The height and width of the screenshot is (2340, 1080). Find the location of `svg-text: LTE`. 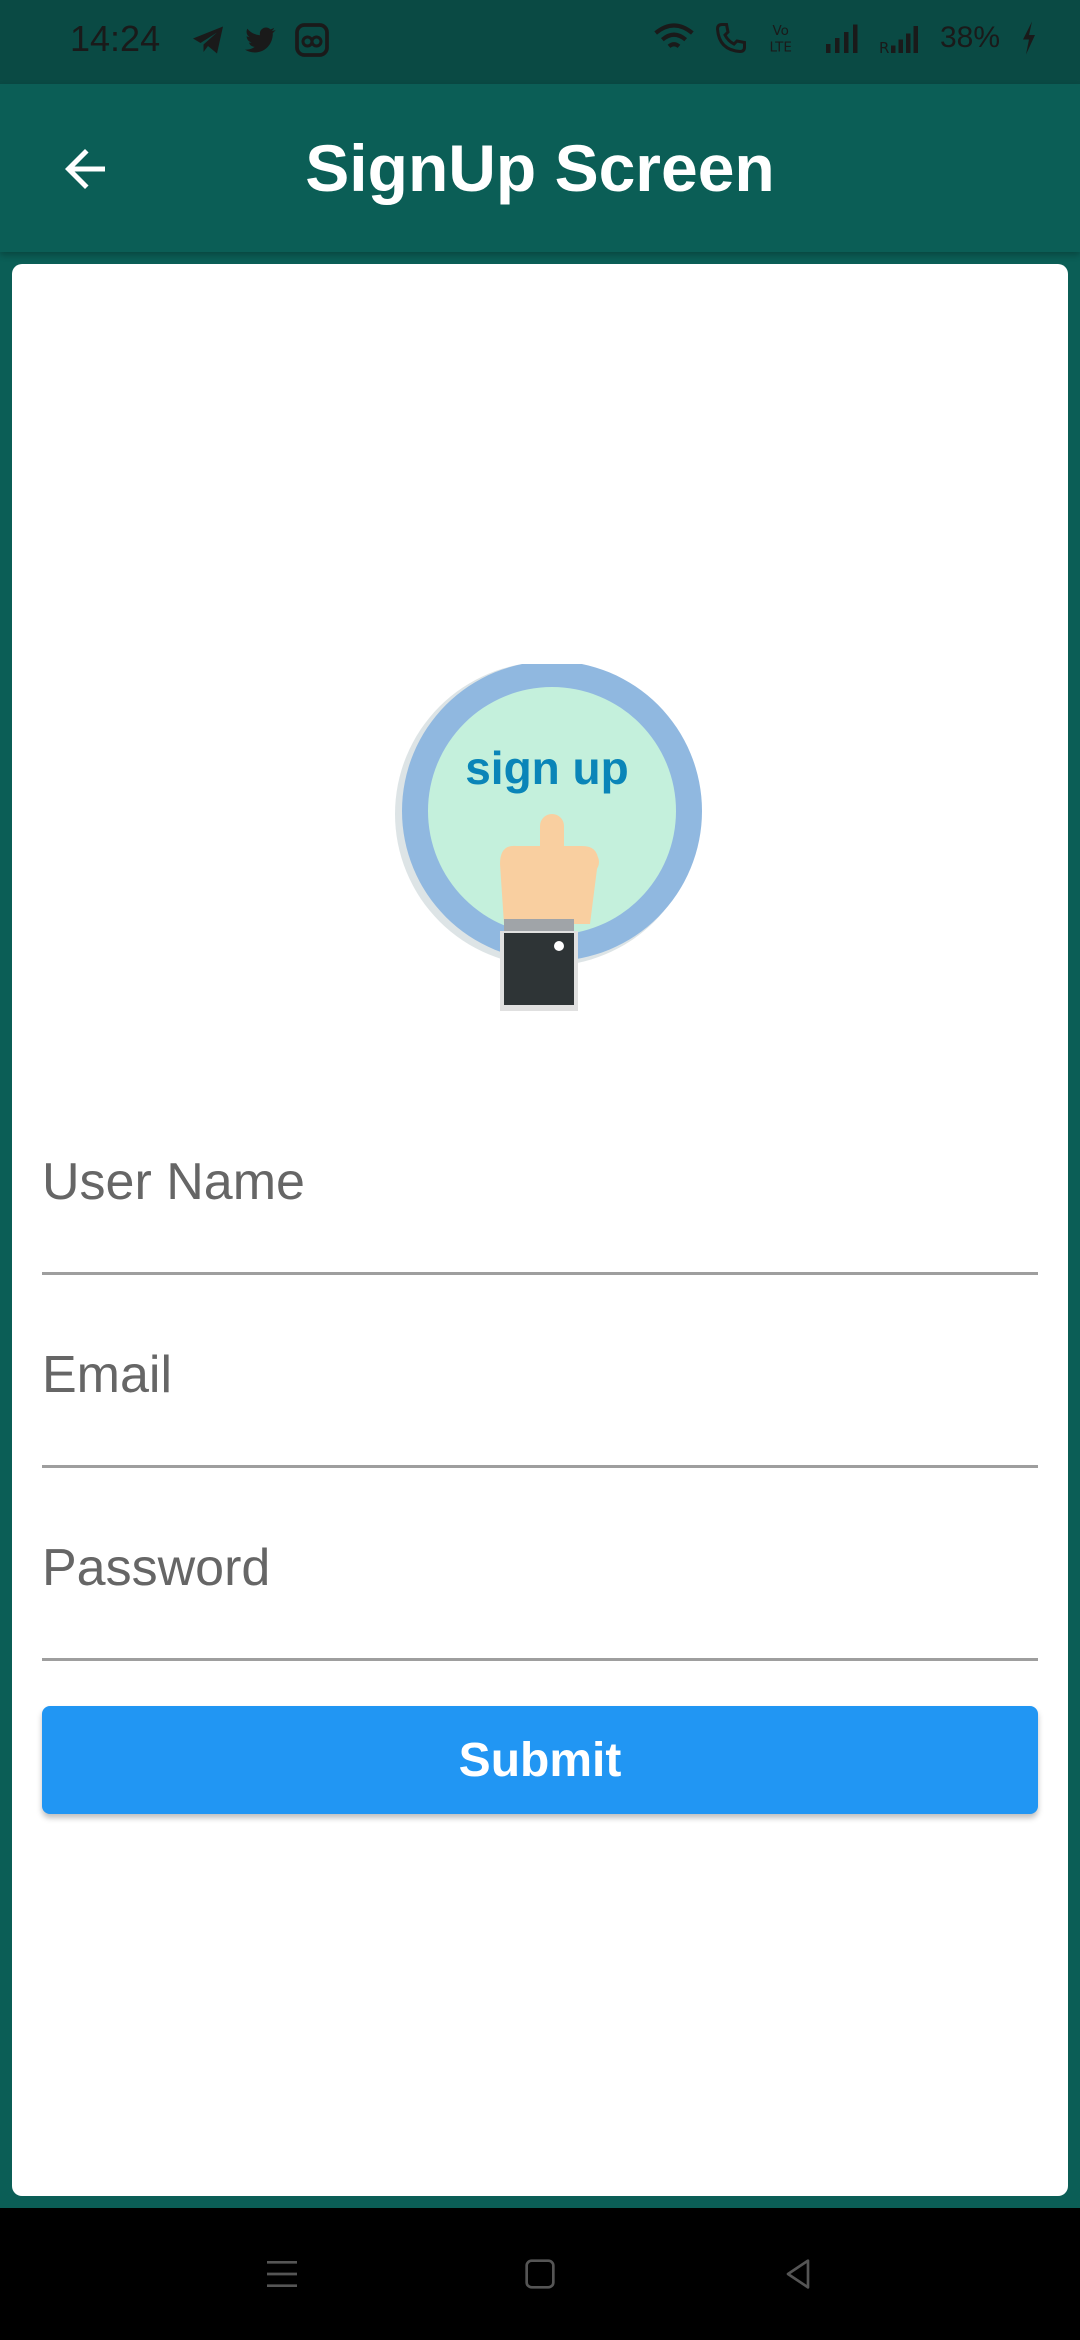

svg-text: LTE is located at coordinates (780, 48).